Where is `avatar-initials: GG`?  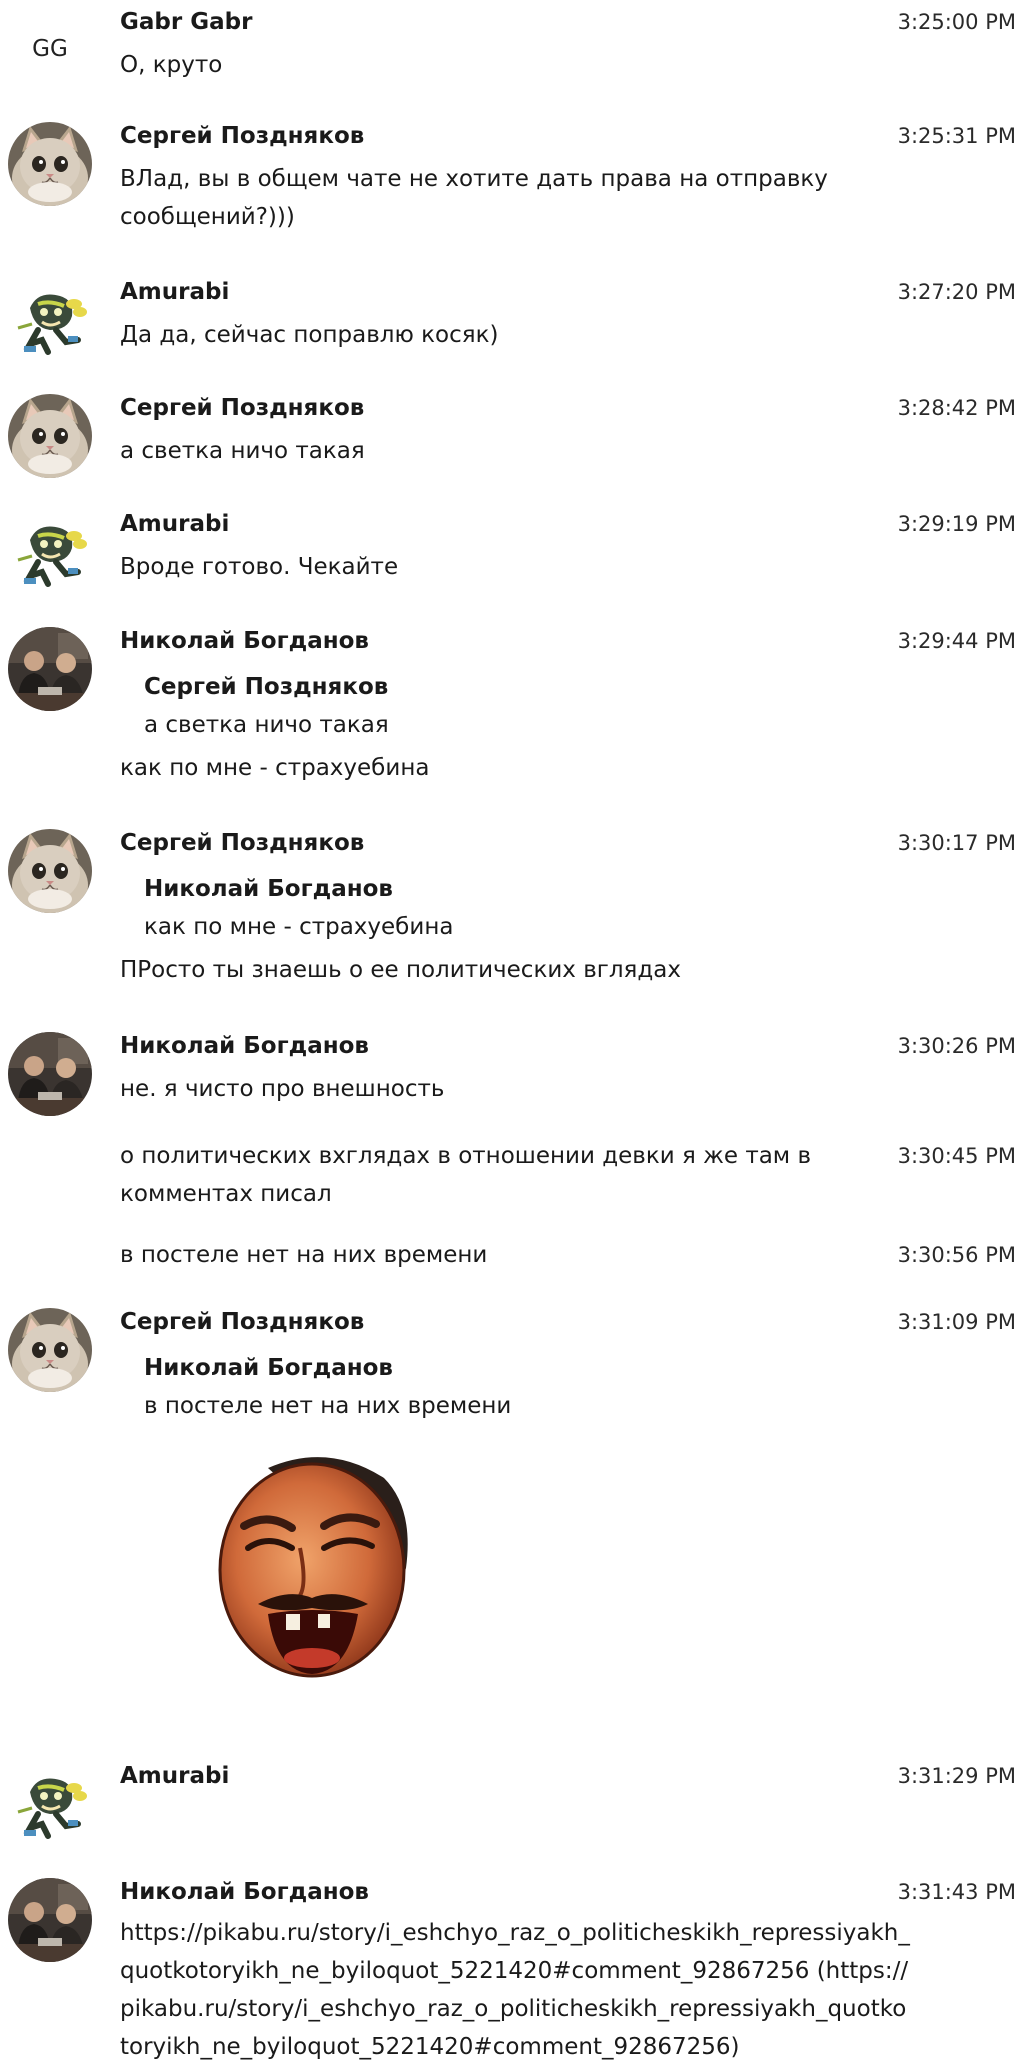 avatar-initials: GG is located at coordinates (50, 49).